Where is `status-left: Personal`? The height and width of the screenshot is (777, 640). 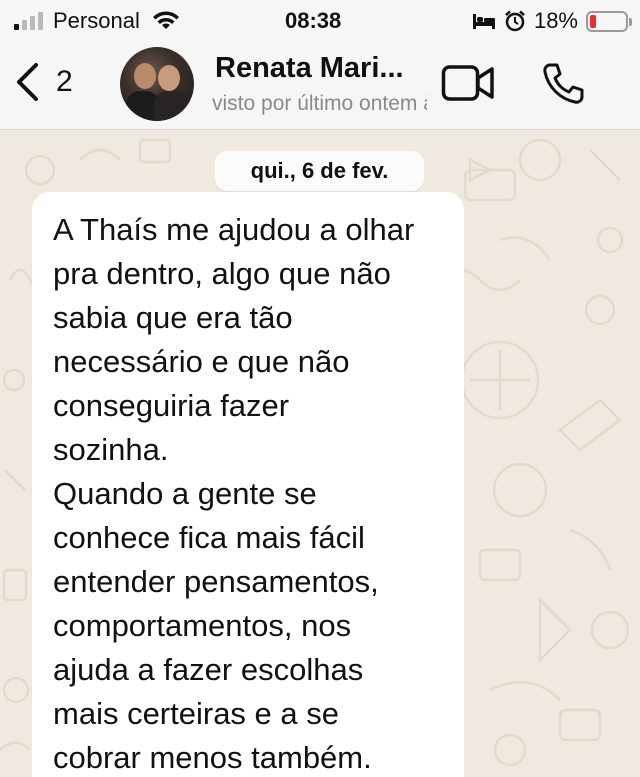
status-left: Personal is located at coordinates (97, 21).